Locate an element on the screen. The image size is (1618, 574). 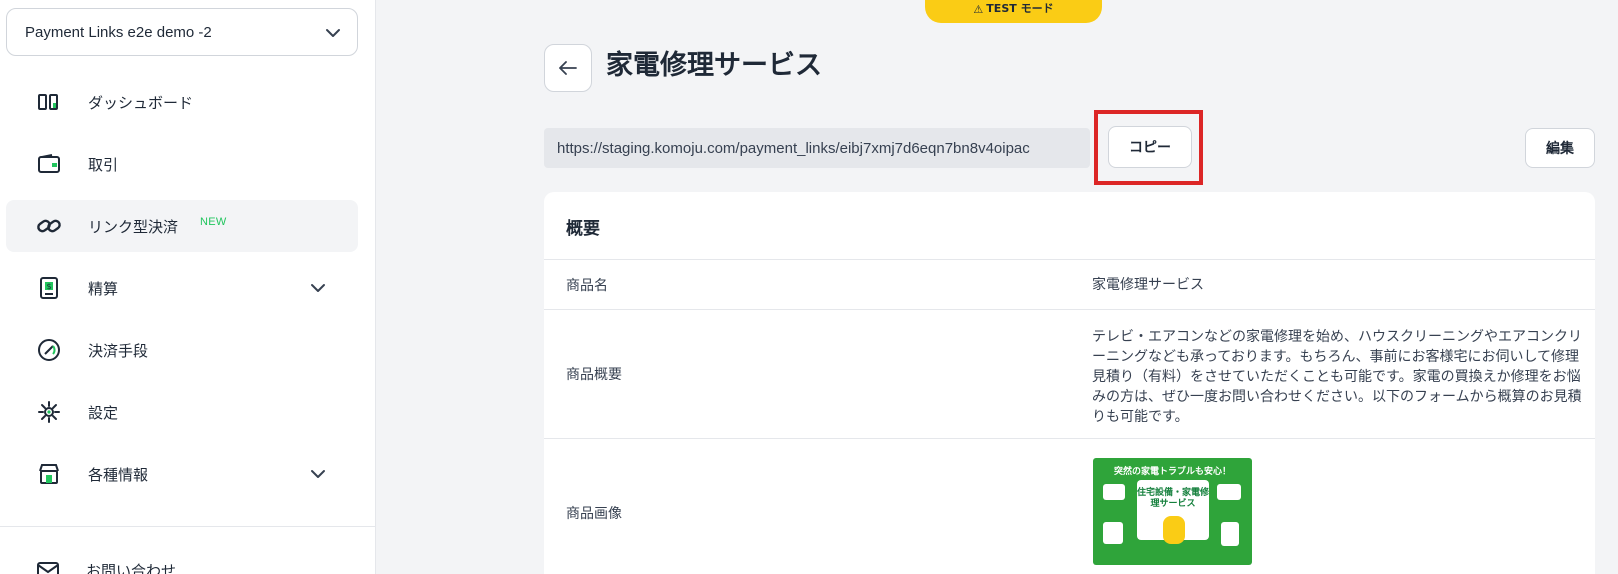
copy-button: コピー is located at coordinates (1150, 147).